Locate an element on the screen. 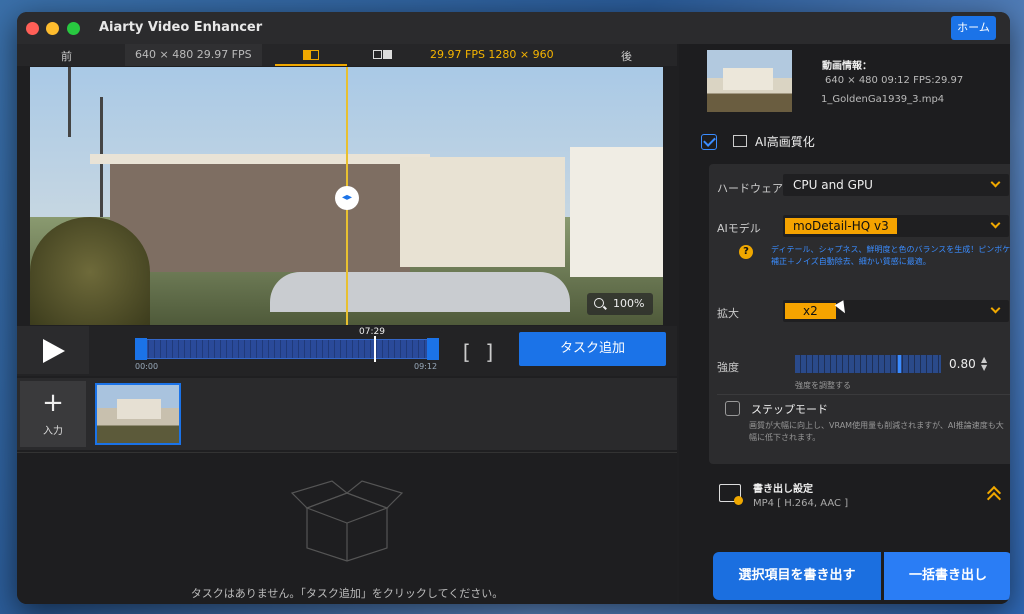 This screenshot has height=614, width=1024. split-view-icon is located at coordinates (311, 55).